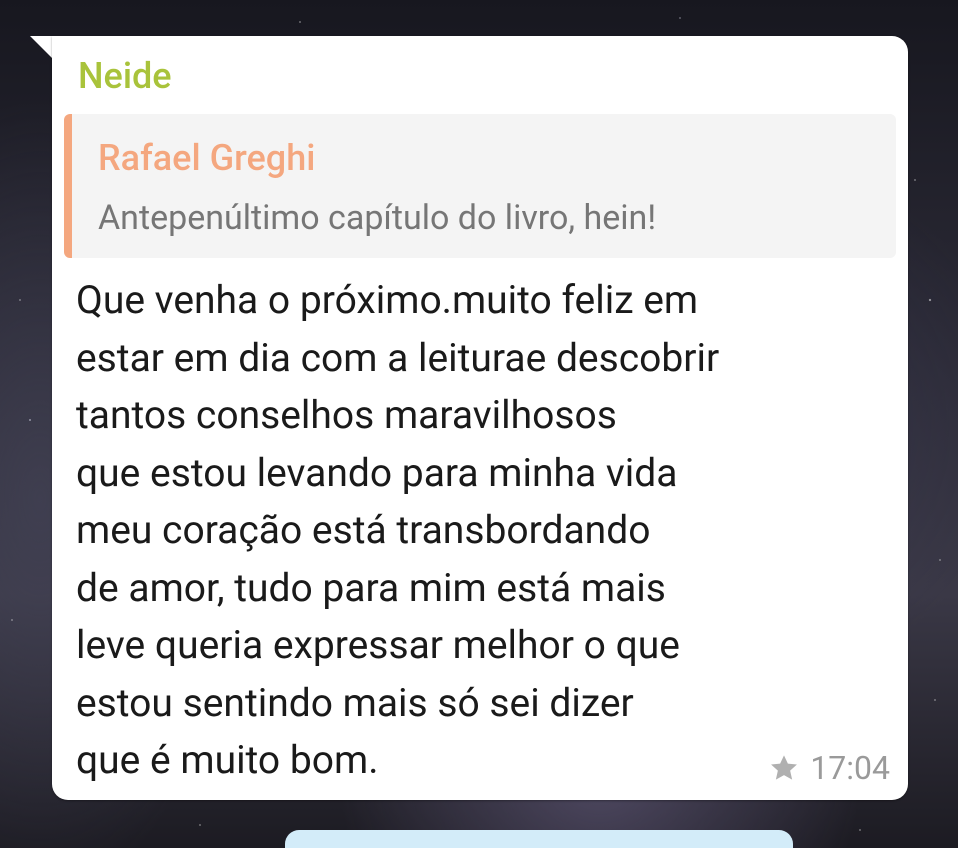  What do you see at coordinates (41, 47) in the screenshot?
I see `bubble-tail` at bounding box center [41, 47].